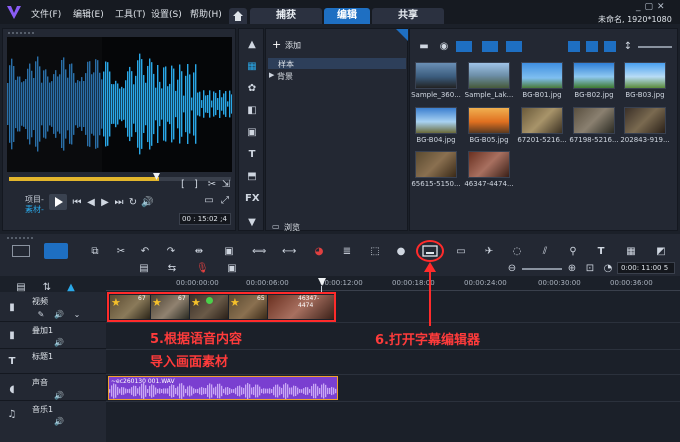 The height and width of the screenshot is (442, 680). I want to click on track-chevron-icon: ⌄, so click(77, 315).